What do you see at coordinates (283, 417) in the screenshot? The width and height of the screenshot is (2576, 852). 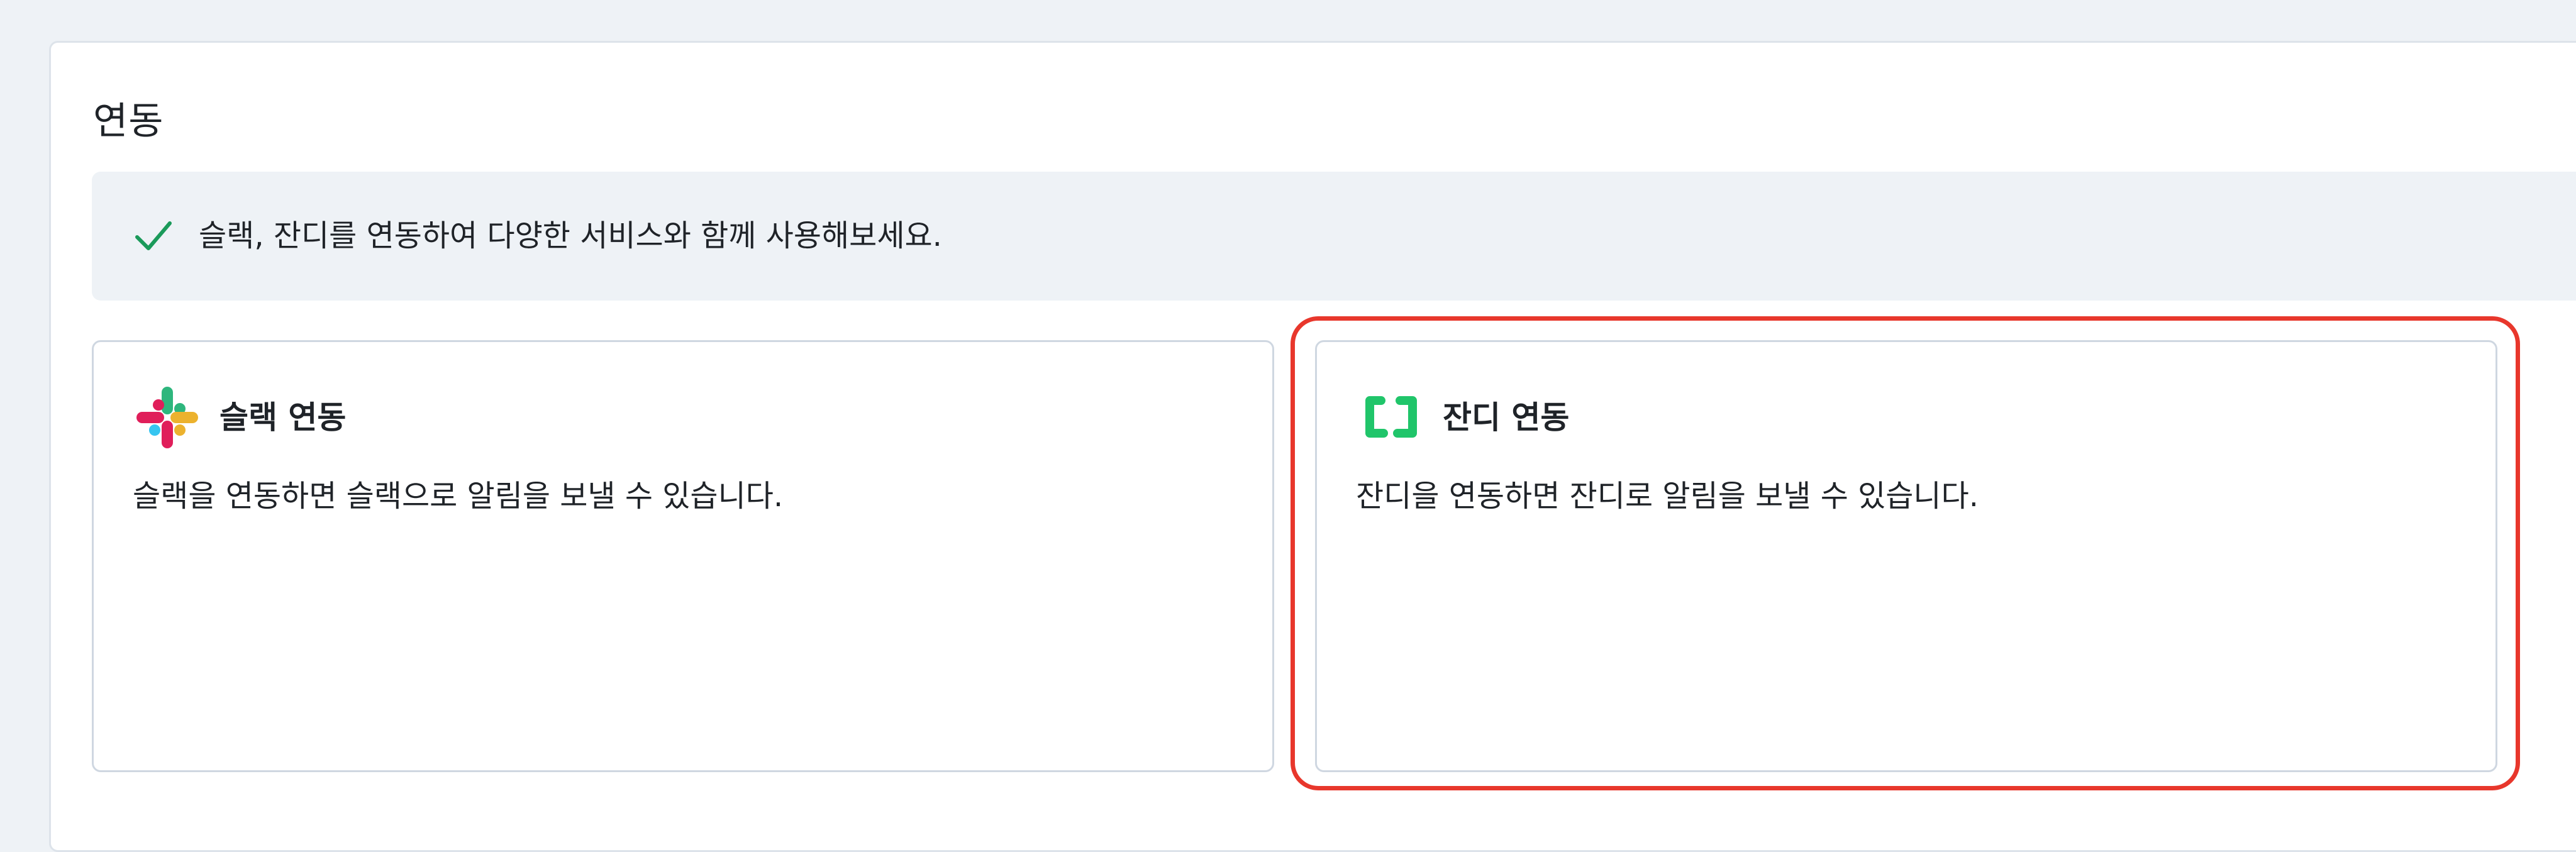 I see `card-title: 슬랙 연동` at bounding box center [283, 417].